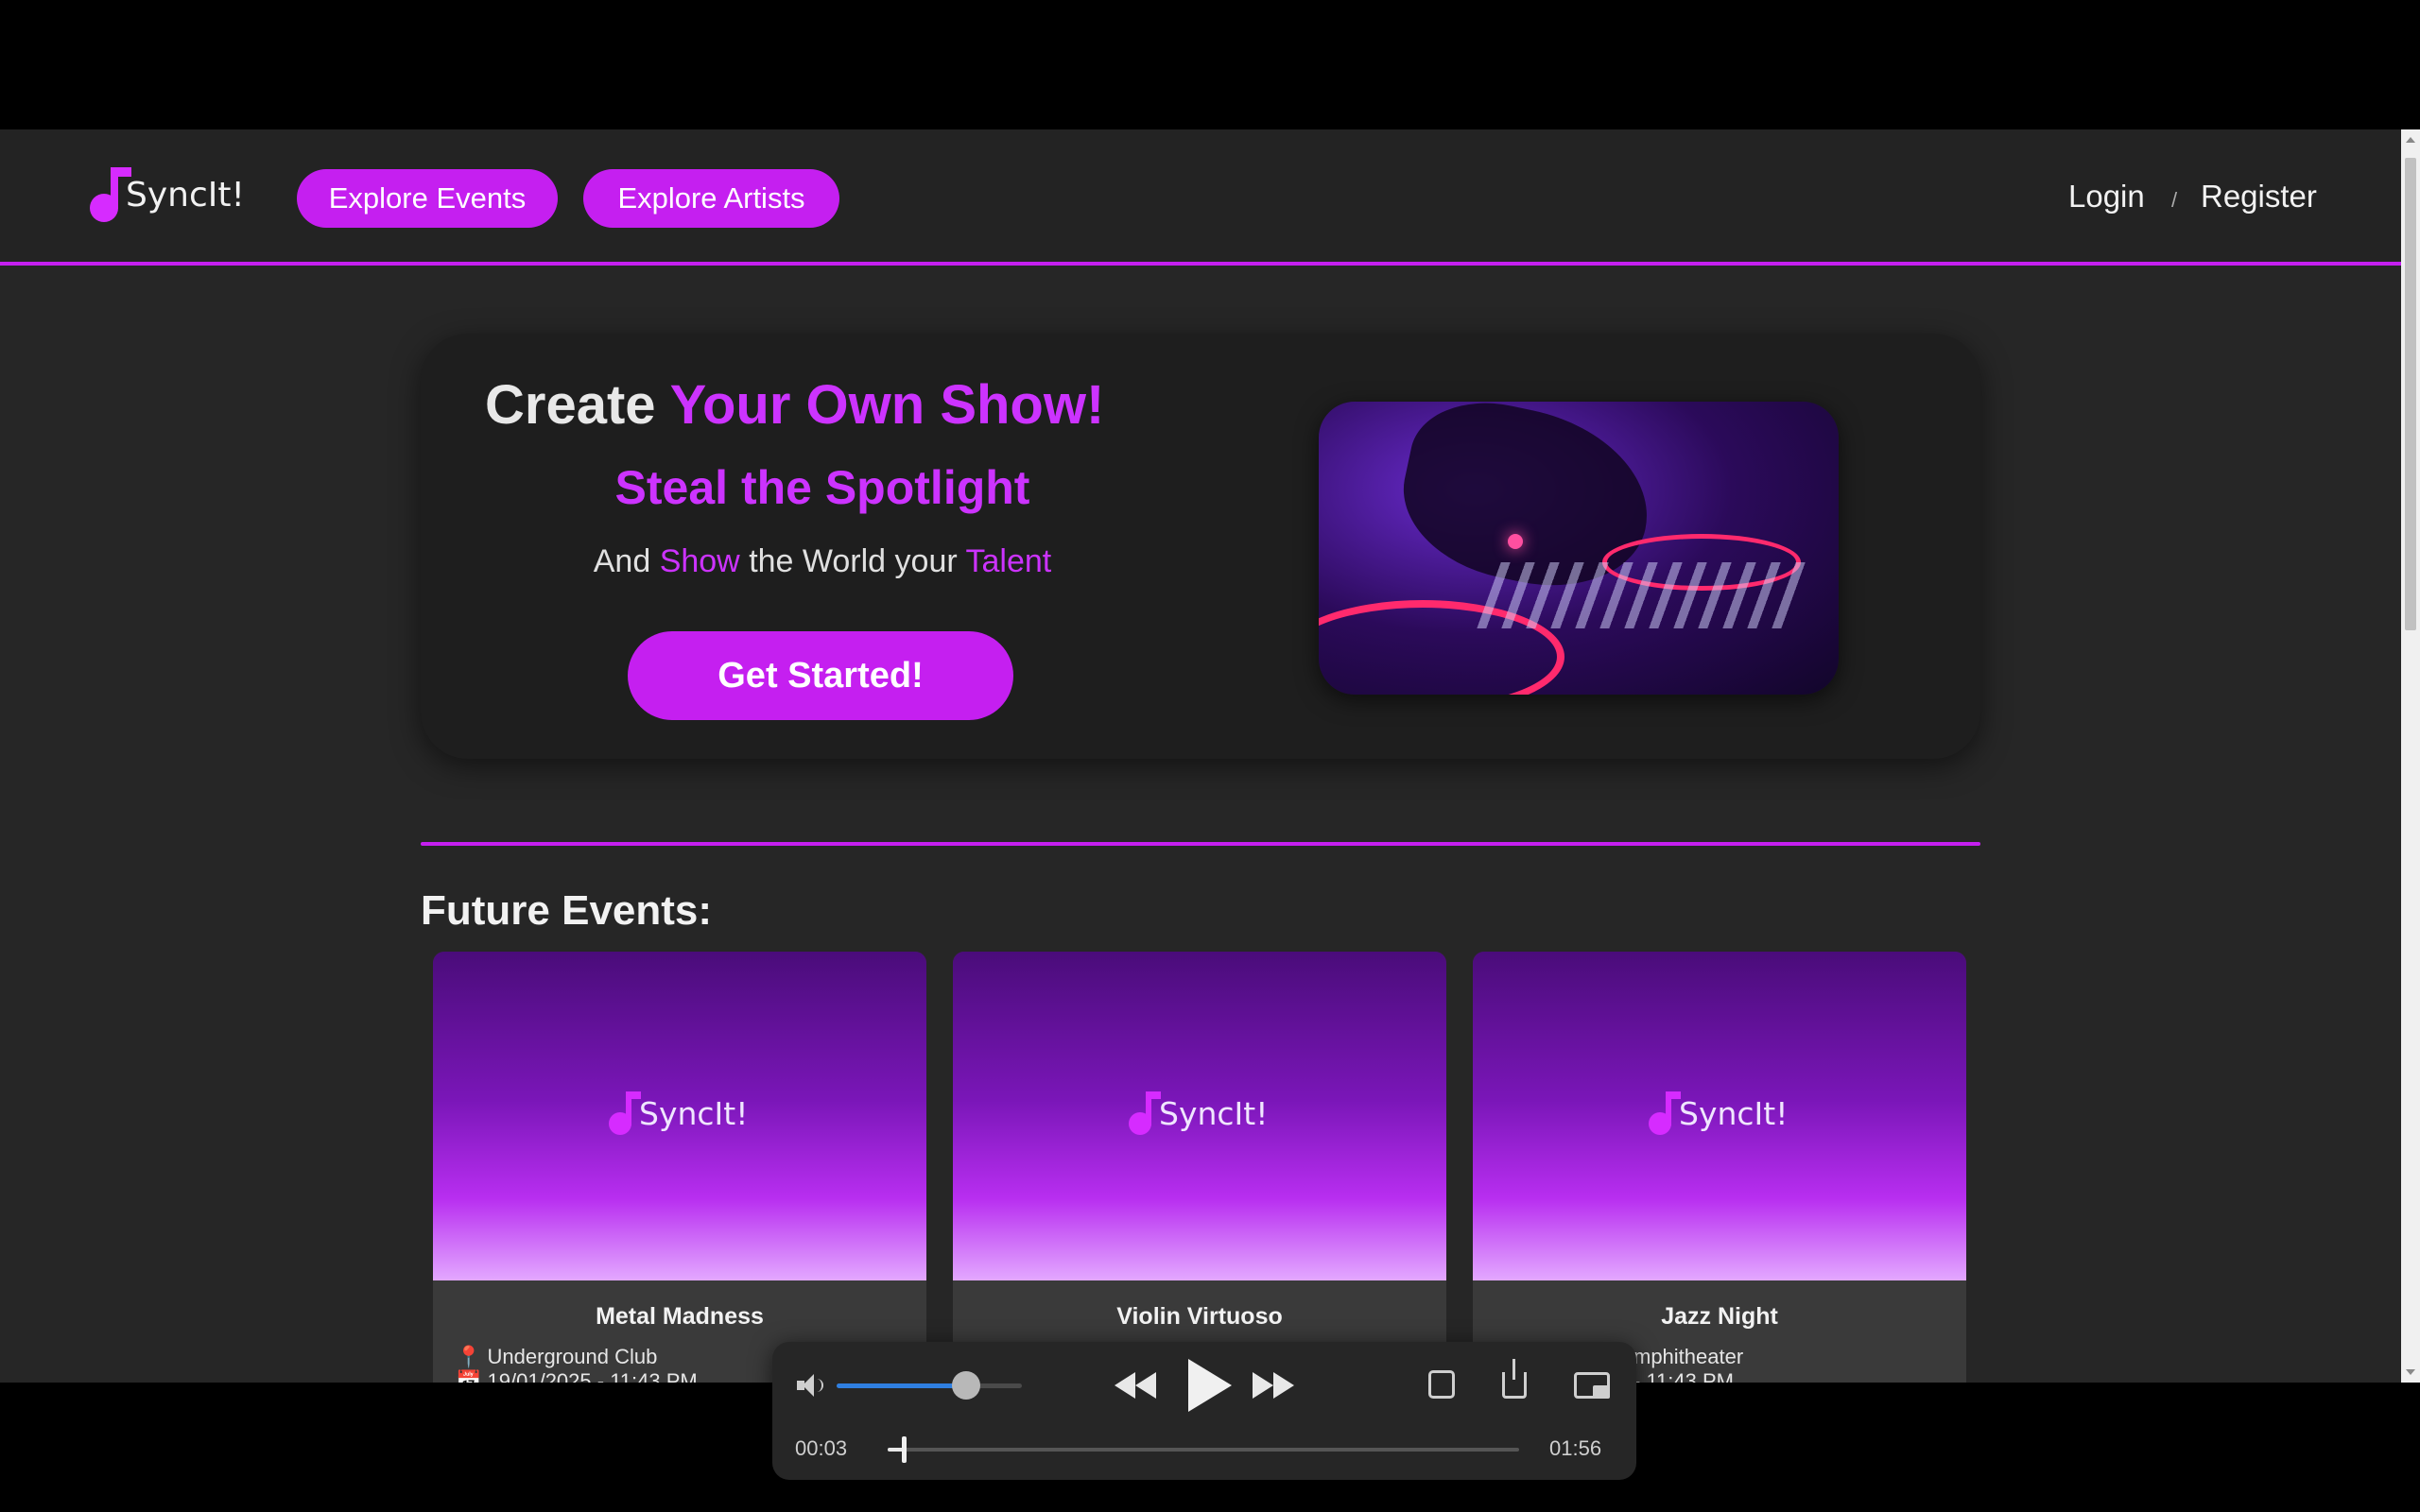 This screenshot has width=2420, height=1512. I want to click on brand-name: SyncIt!, so click(185, 195).